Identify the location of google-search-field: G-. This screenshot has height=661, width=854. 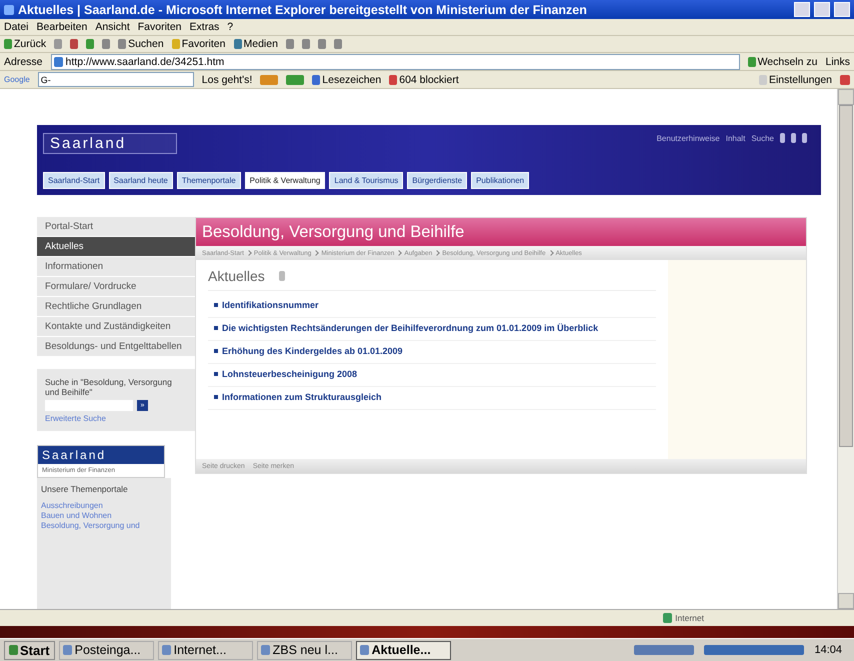
(116, 79).